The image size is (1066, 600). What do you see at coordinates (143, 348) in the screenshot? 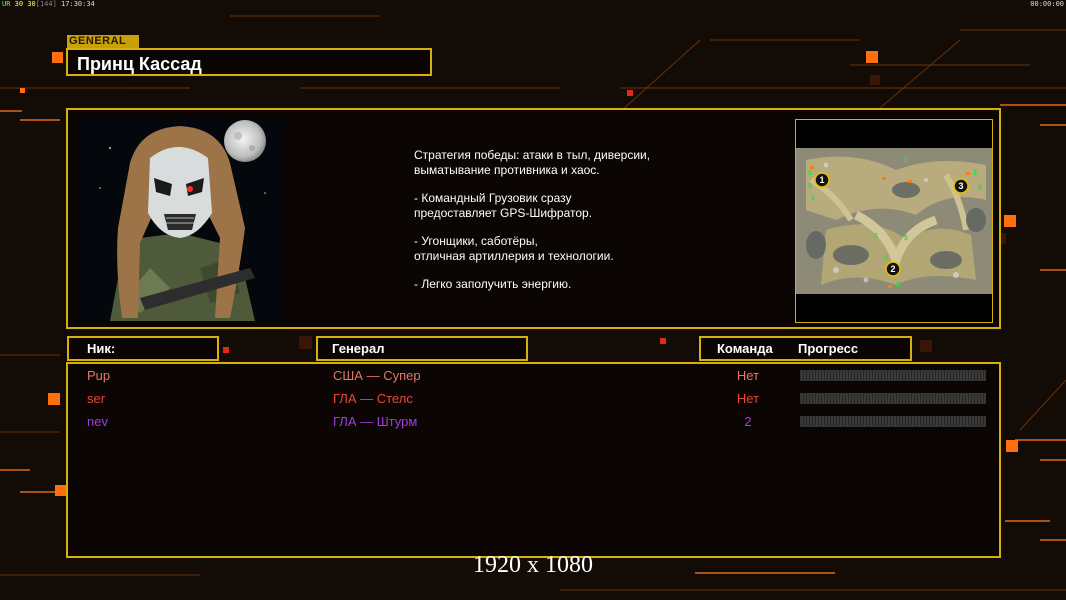
I see `column-header-nick: Ник:` at bounding box center [143, 348].